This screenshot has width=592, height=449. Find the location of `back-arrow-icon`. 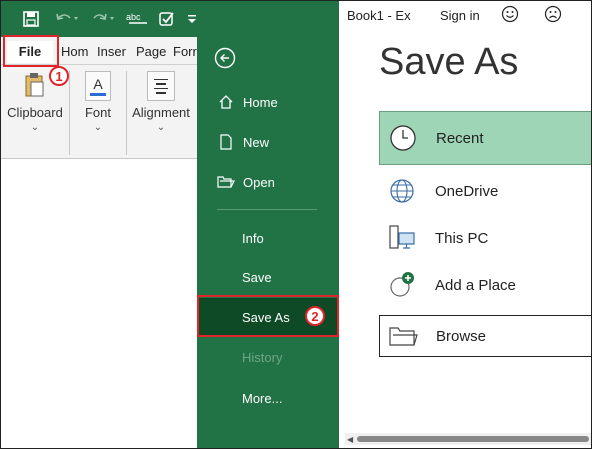

back-arrow-icon is located at coordinates (225, 58).